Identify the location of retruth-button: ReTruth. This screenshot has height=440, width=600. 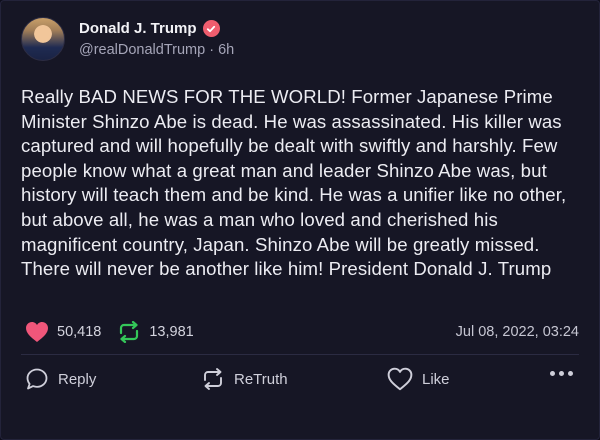
(244, 379).